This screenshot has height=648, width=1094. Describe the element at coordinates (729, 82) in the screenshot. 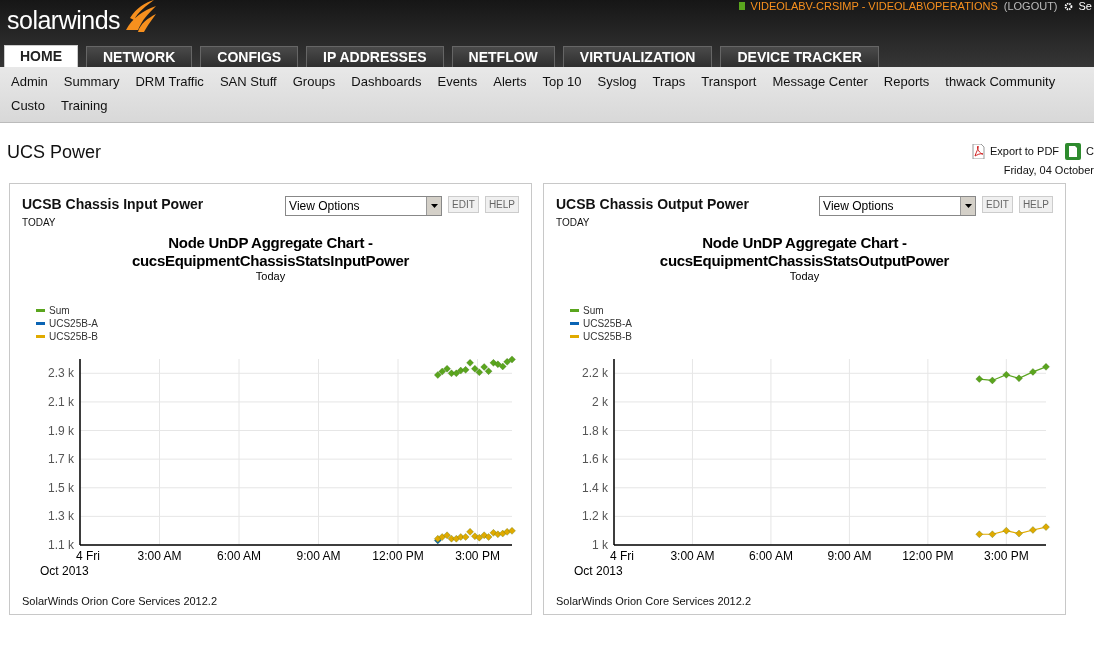

I see `menu-link: Transport` at that location.